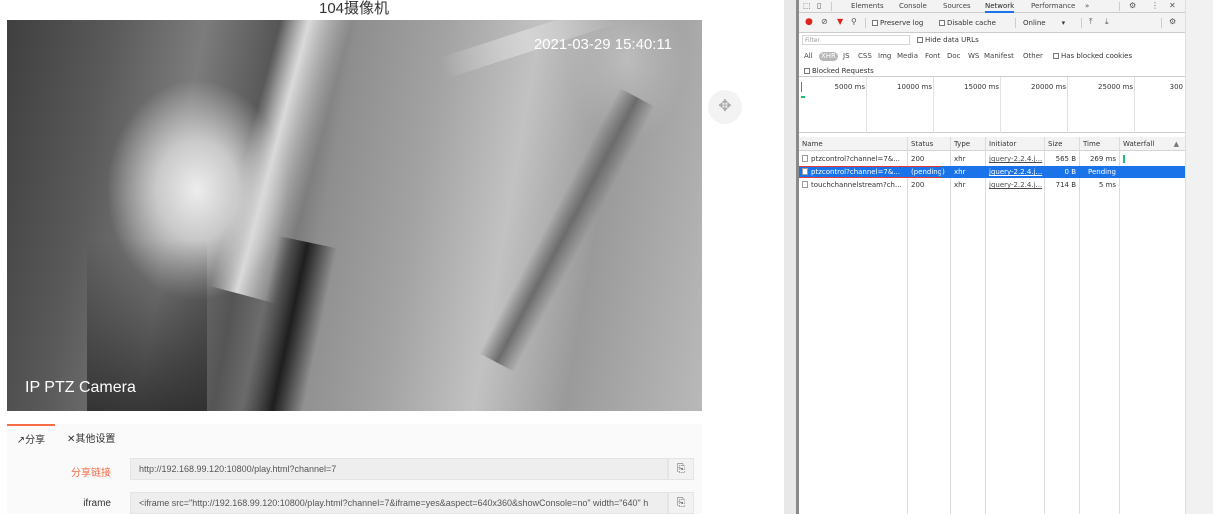  Describe the element at coordinates (31, 440) in the screenshot. I see `tab-share: ↗分享` at that location.